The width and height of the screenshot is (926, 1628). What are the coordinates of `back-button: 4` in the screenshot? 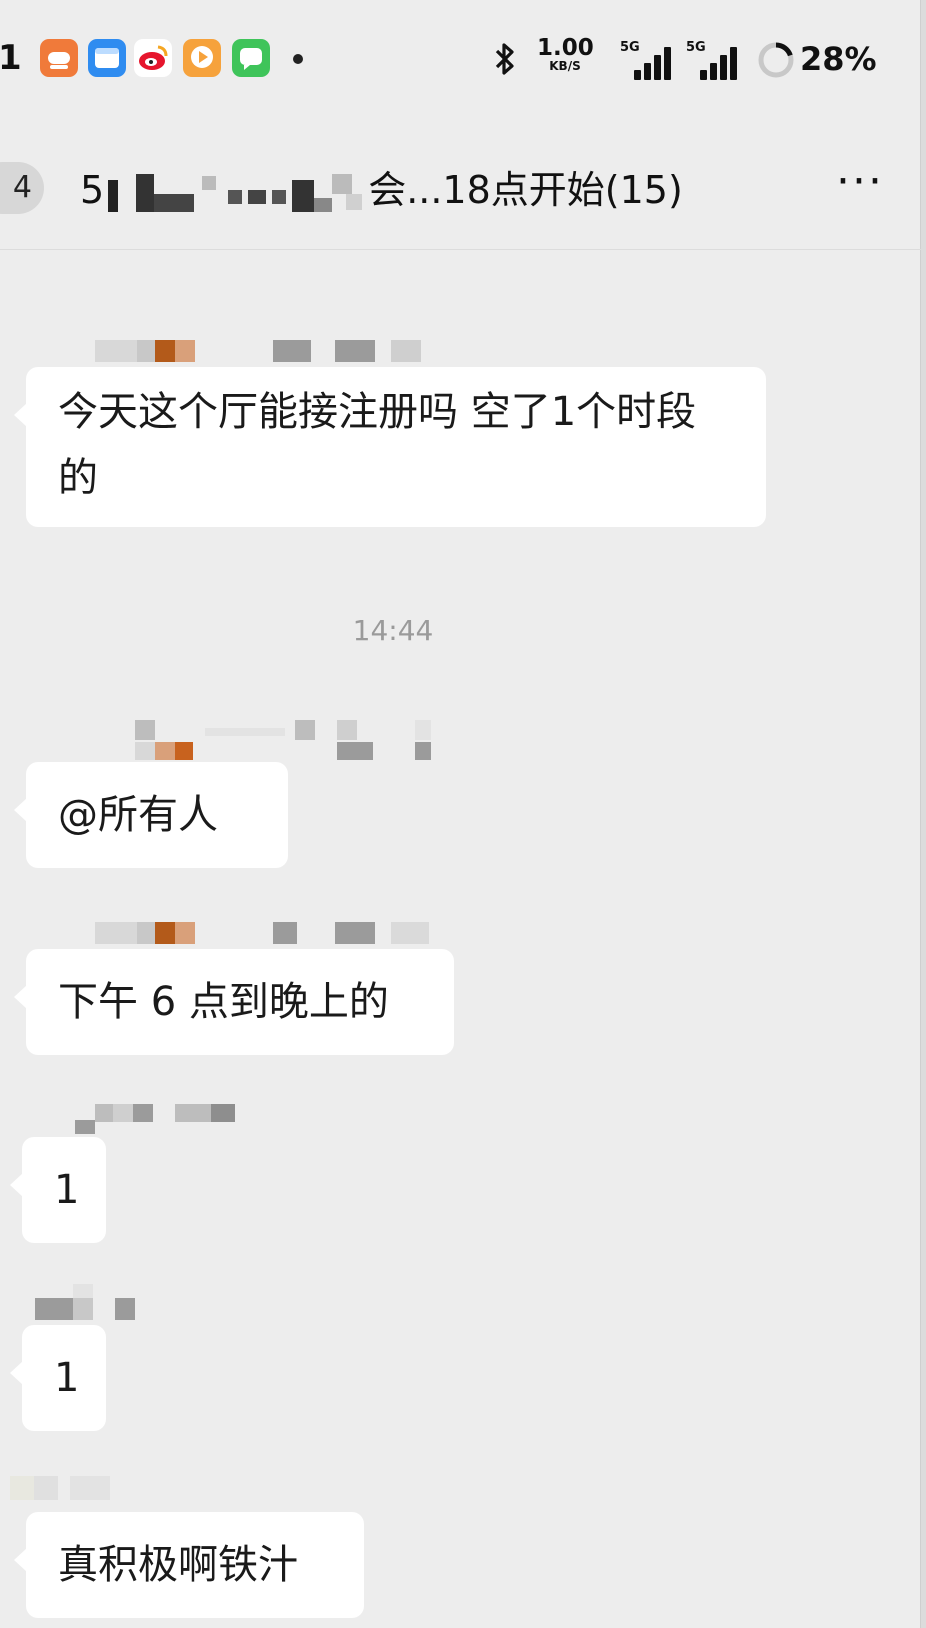 It's located at (22, 188).